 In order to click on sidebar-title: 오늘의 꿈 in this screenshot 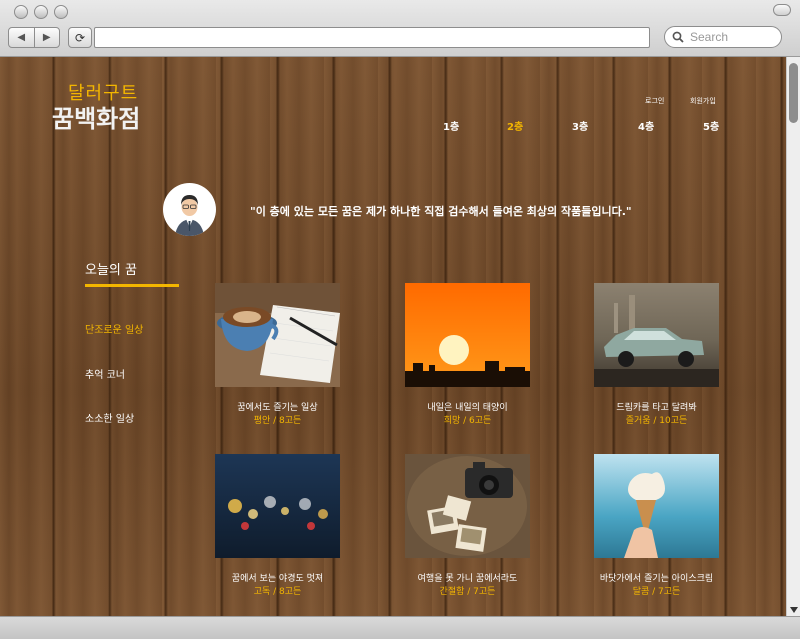, I will do `click(111, 270)`.